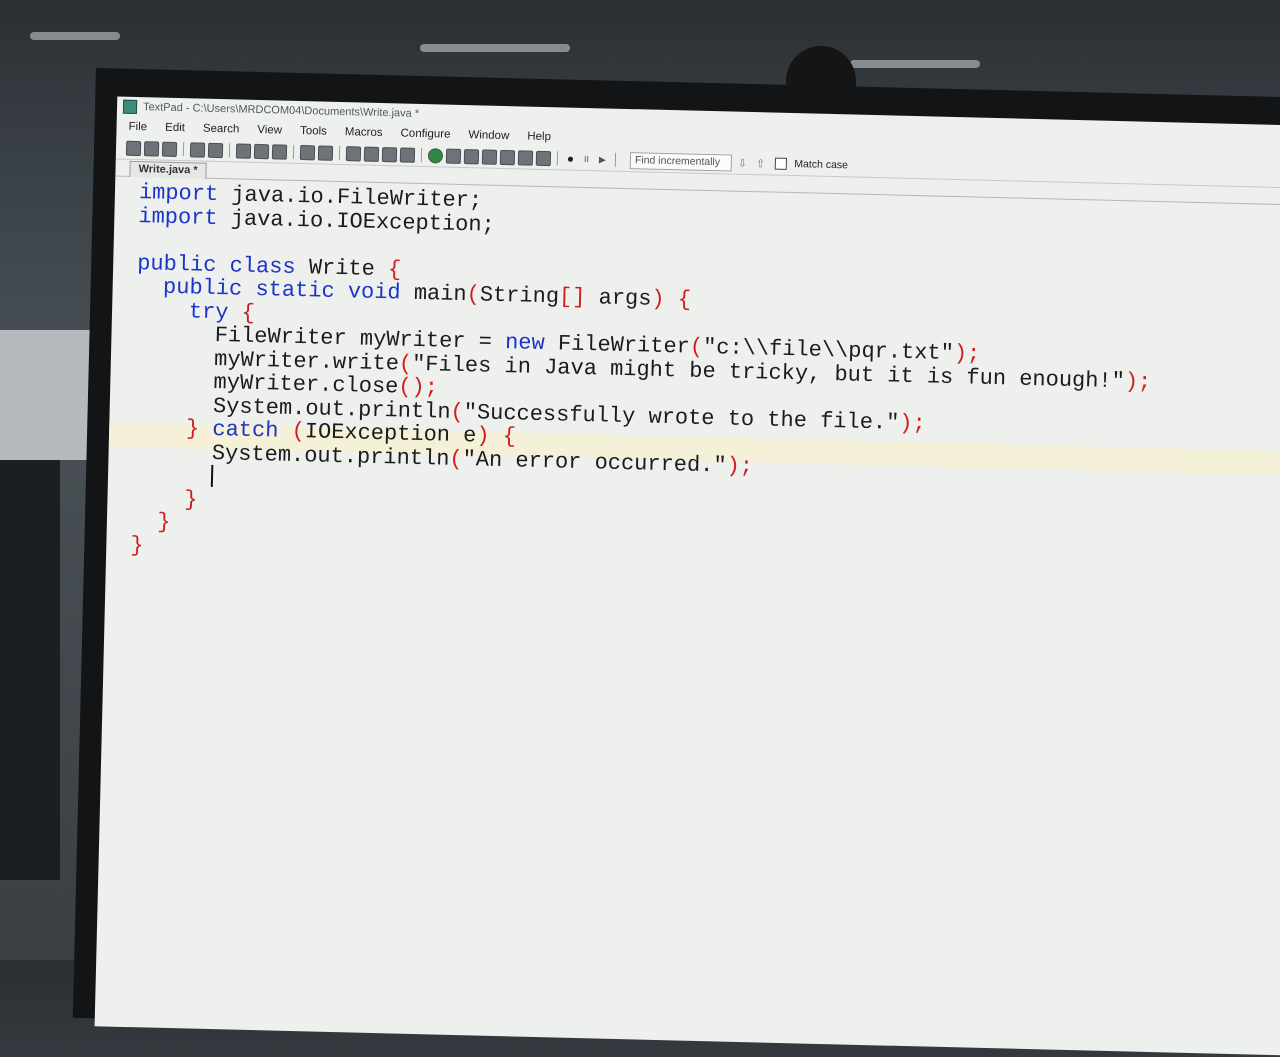 The image size is (1280, 1057). I want to click on code-text: args, so click(618, 298).